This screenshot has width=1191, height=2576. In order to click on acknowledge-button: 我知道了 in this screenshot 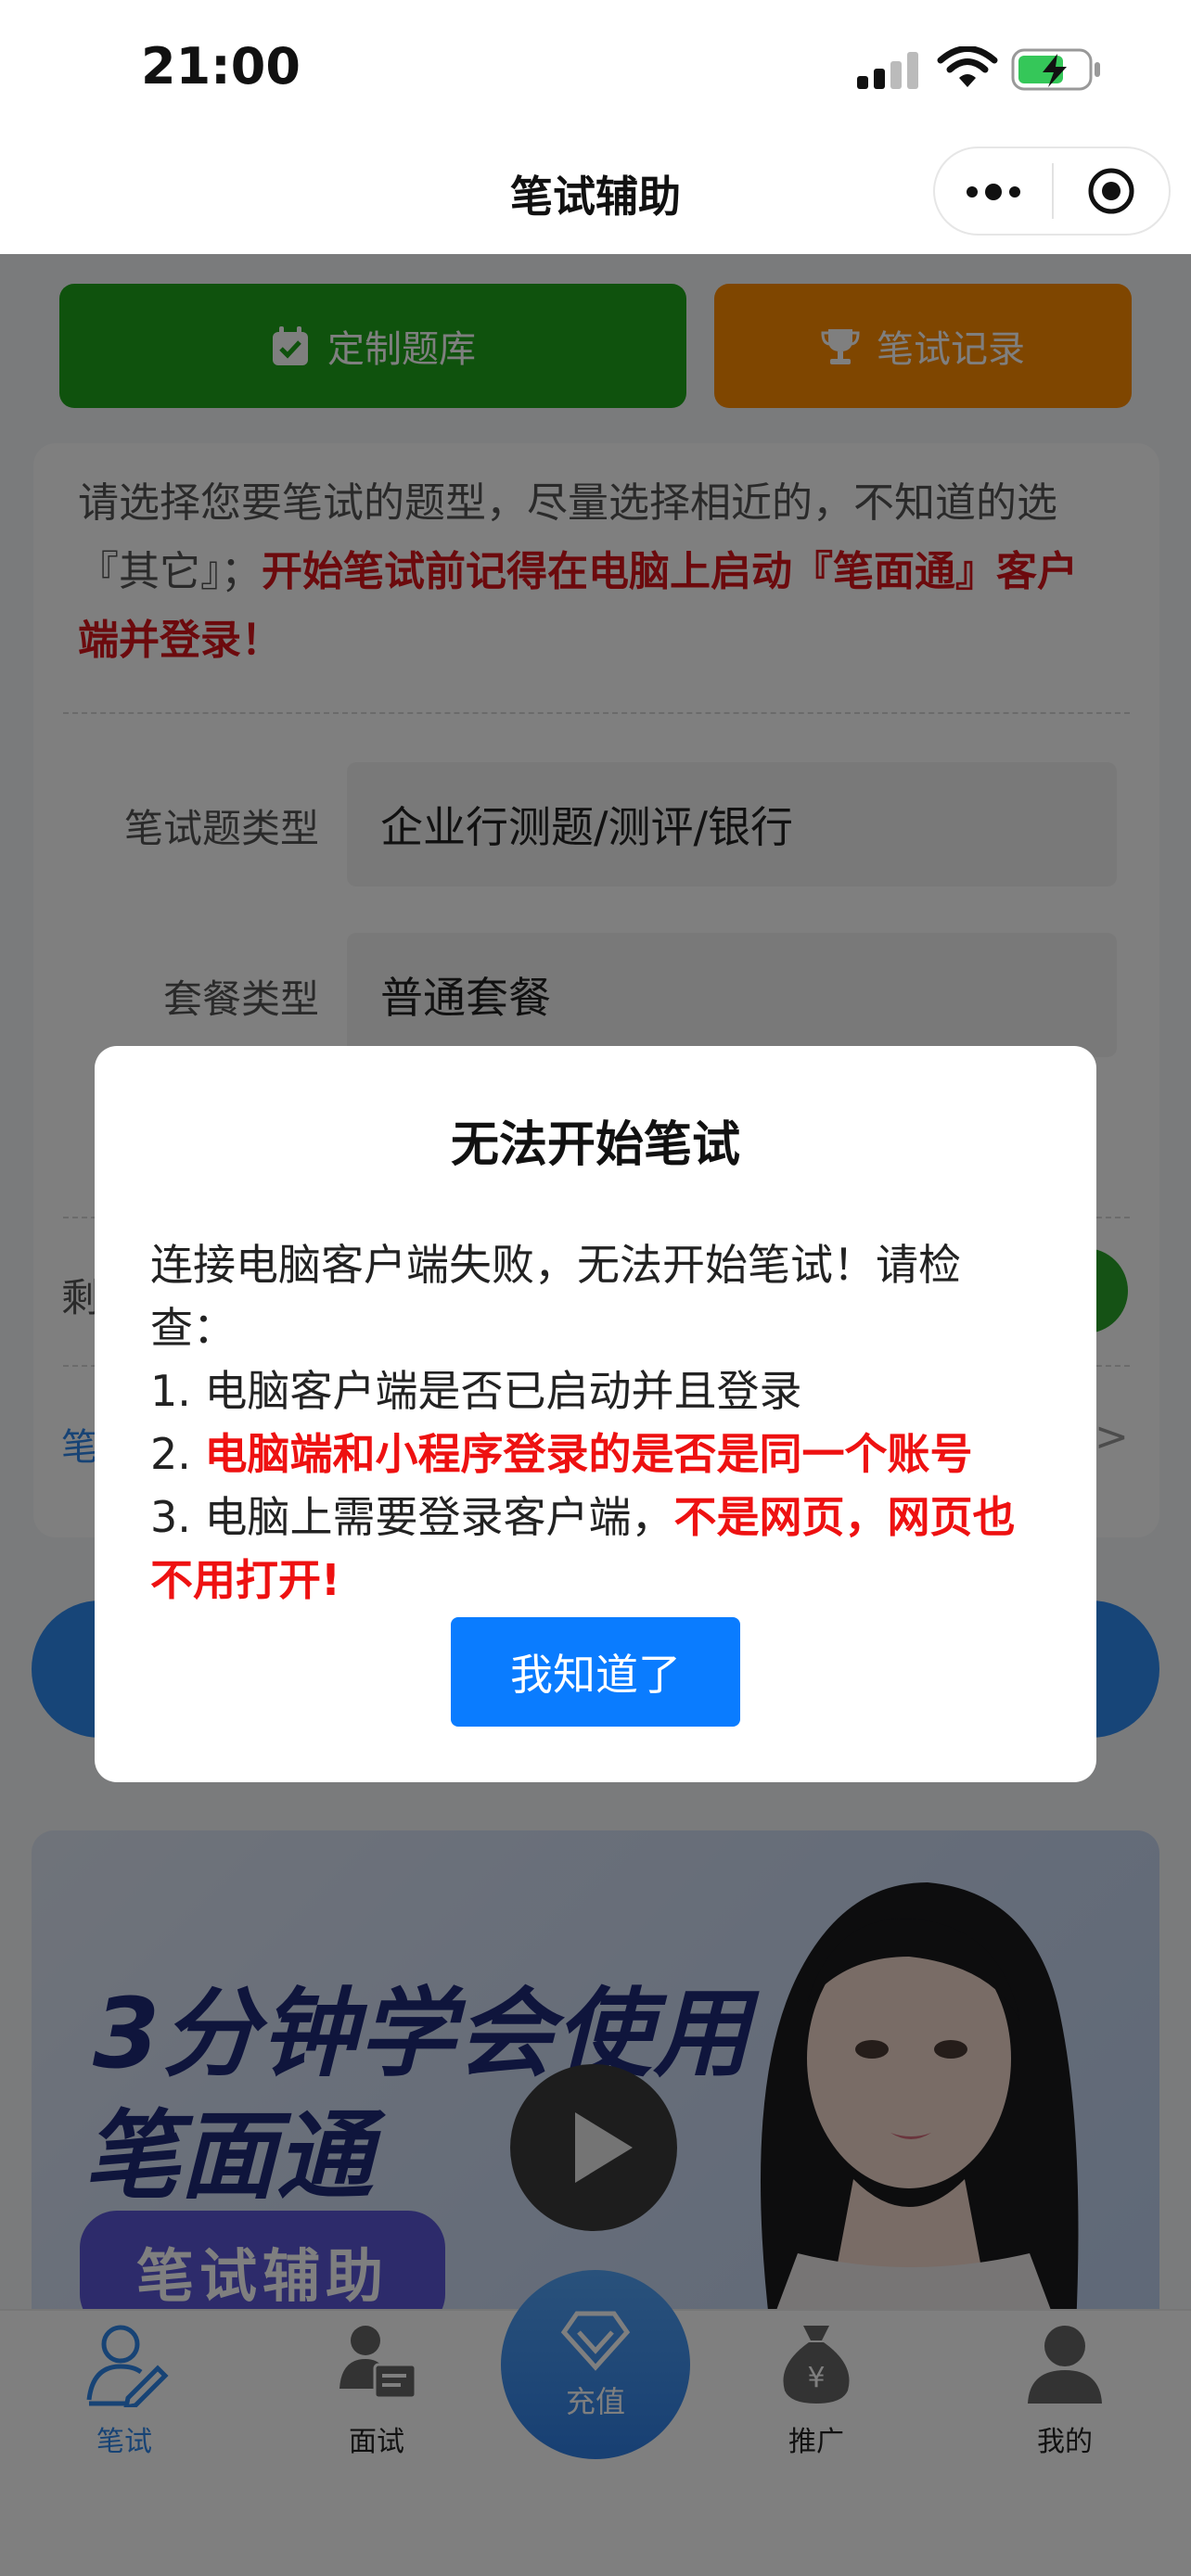, I will do `click(595, 1672)`.